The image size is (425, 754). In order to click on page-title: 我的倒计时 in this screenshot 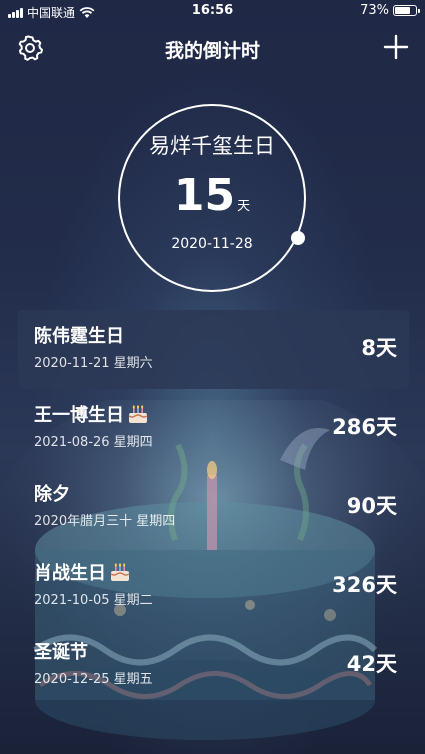, I will do `click(212, 51)`.